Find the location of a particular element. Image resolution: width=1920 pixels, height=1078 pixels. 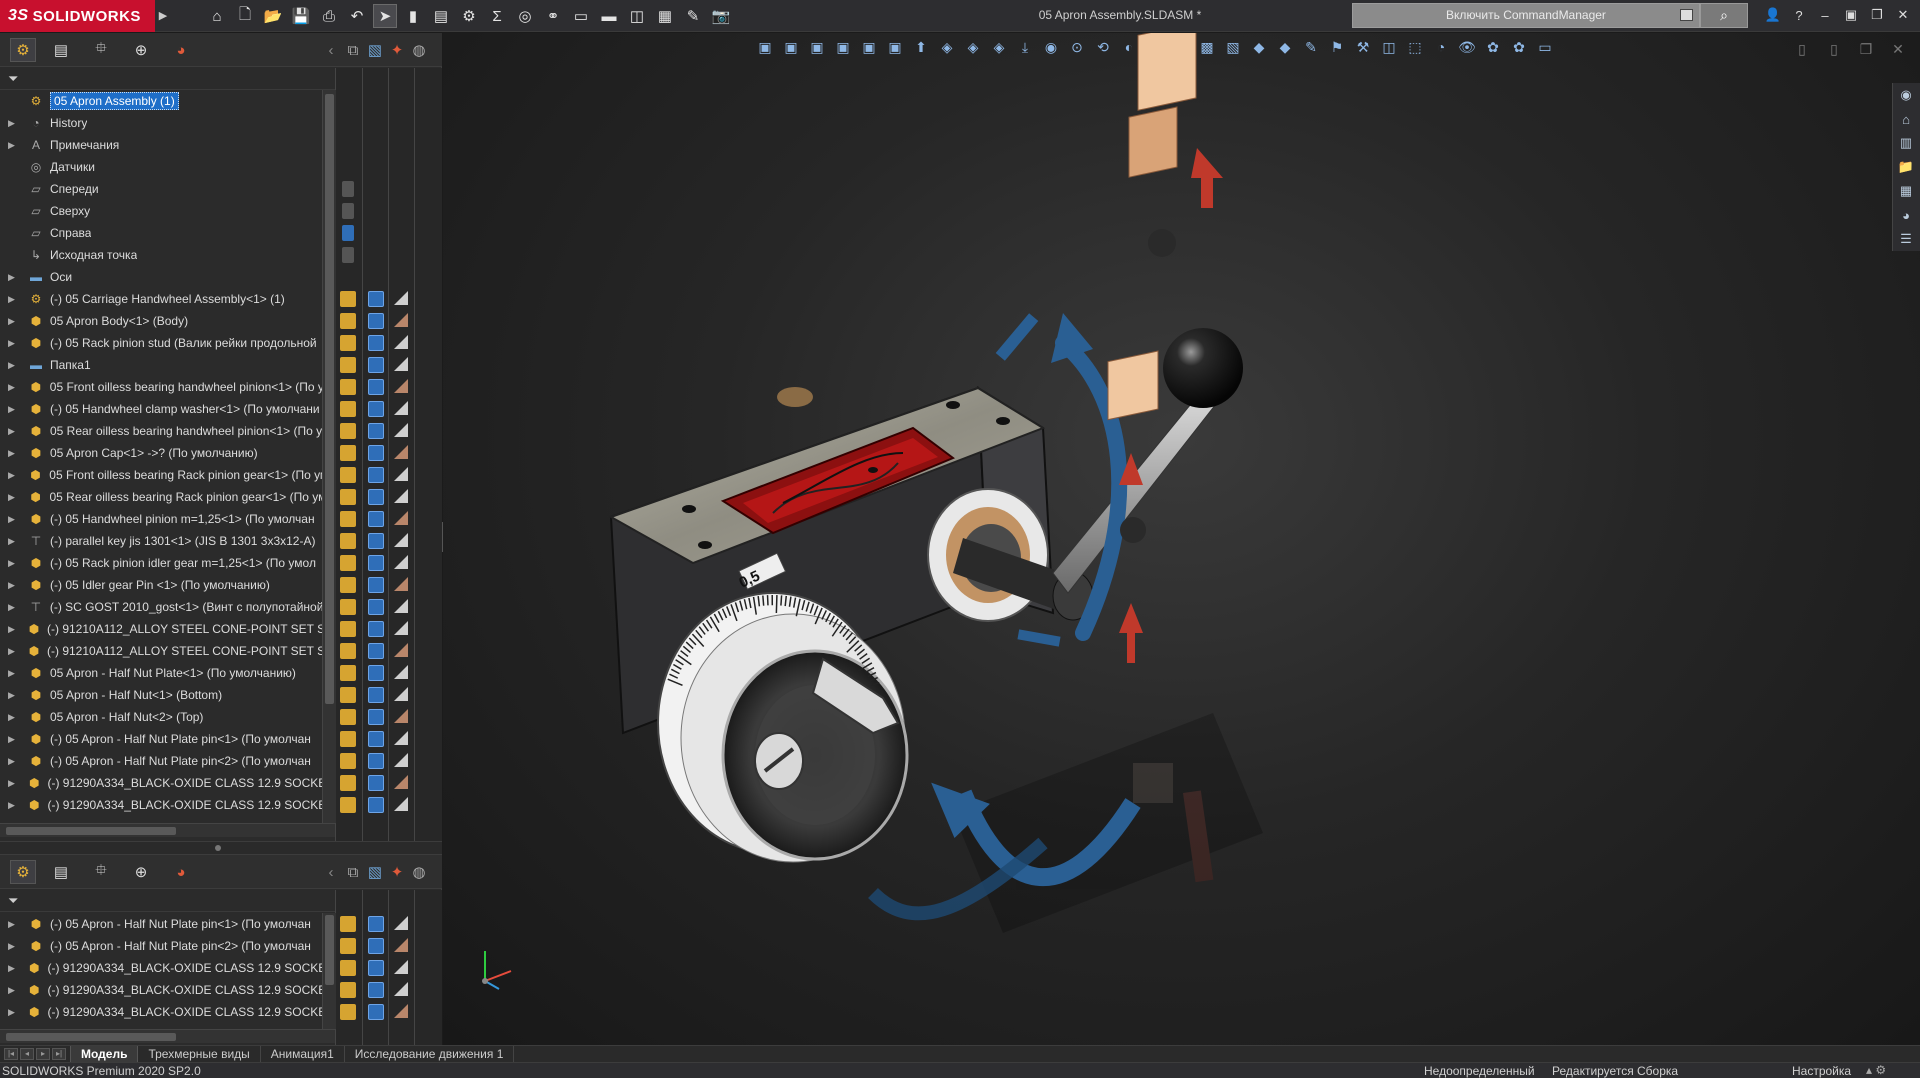

tree-filter-top: ⏷ is located at coordinates (167, 79).